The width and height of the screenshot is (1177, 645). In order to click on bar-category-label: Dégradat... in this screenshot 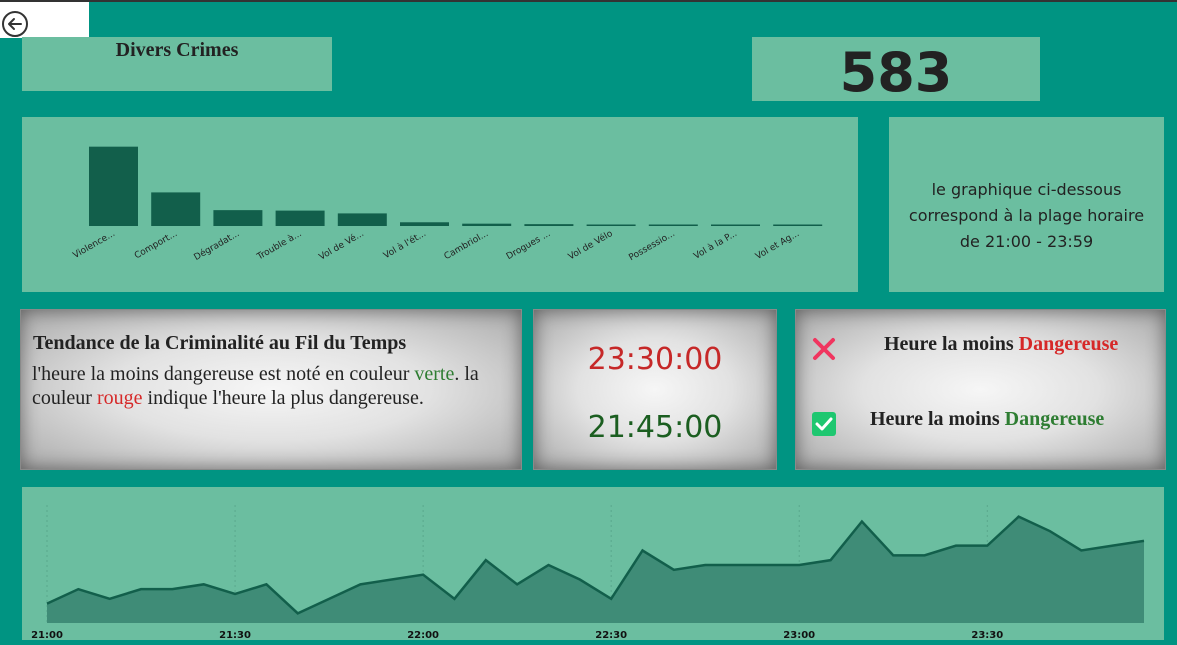, I will do `click(216, 245)`.